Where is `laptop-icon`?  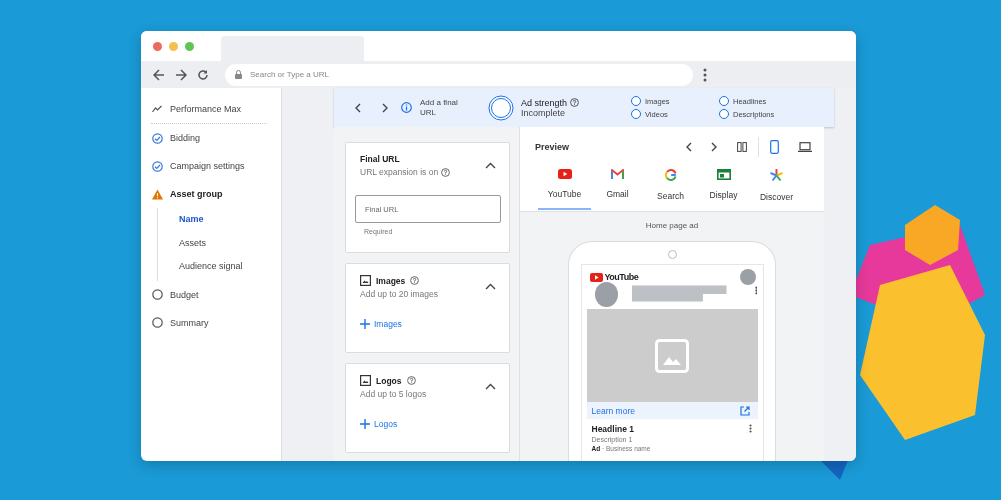 laptop-icon is located at coordinates (805, 147).